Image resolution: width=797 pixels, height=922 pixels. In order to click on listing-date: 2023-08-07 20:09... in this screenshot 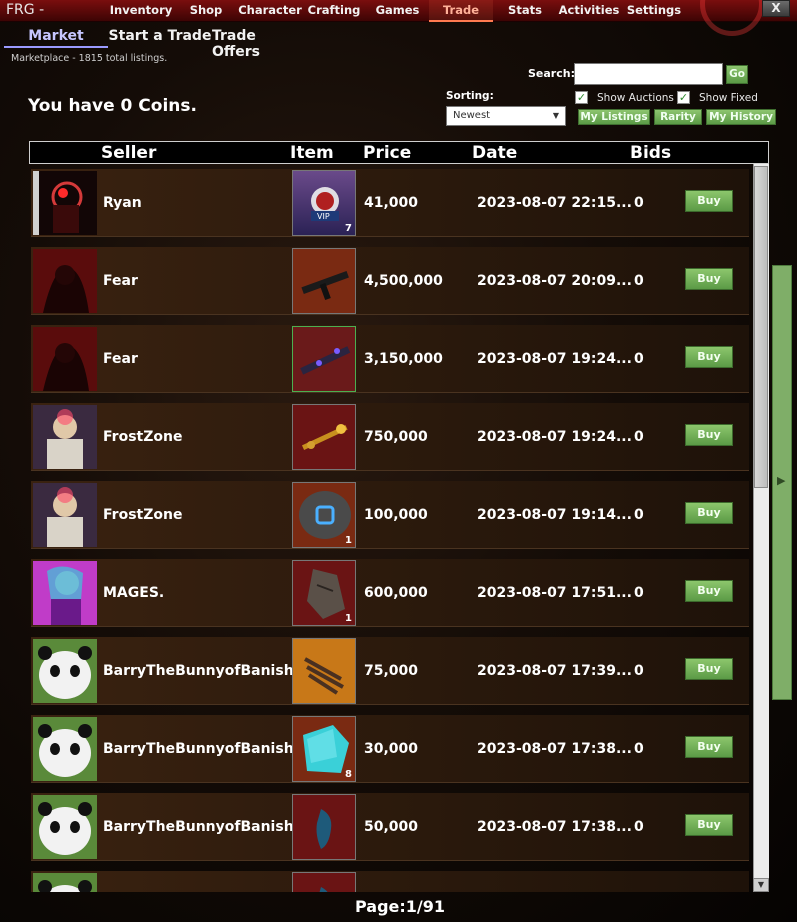, I will do `click(554, 281)`.